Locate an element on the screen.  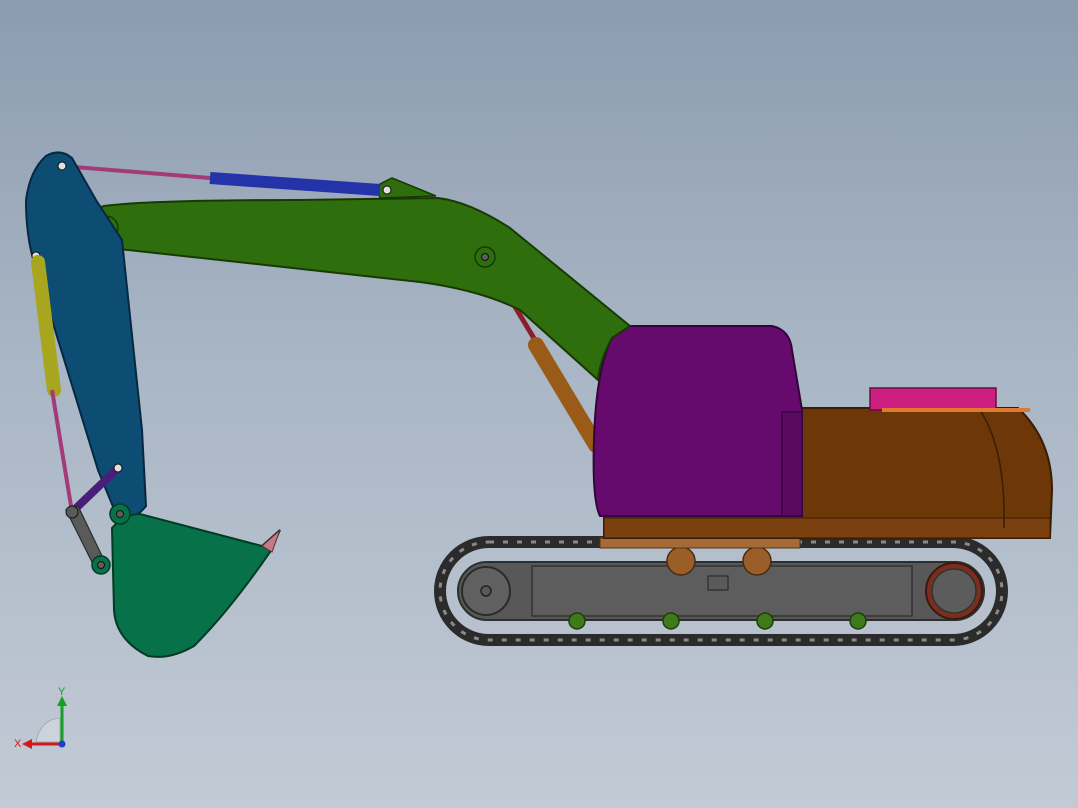
frame-plate is located at coordinates (718, 583).